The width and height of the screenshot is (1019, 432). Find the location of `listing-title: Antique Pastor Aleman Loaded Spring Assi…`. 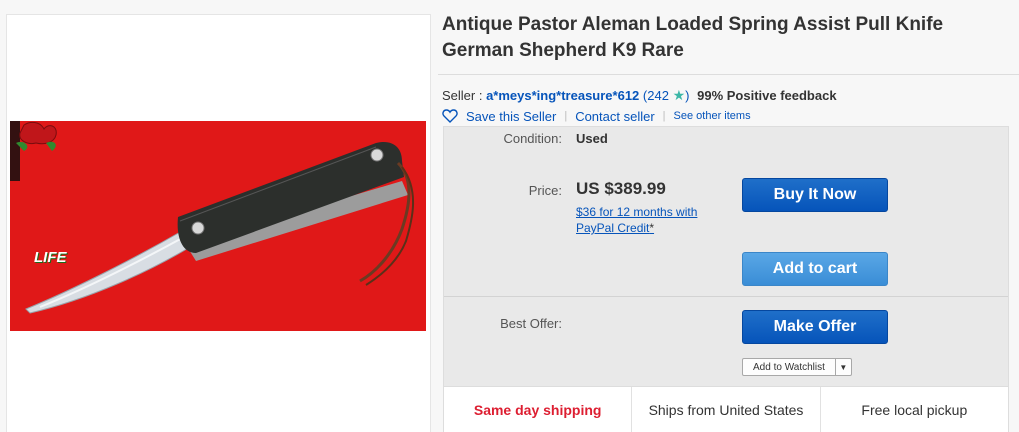

listing-title: Antique Pastor Aleman Loaded Spring Assi… is located at coordinates (693, 37).